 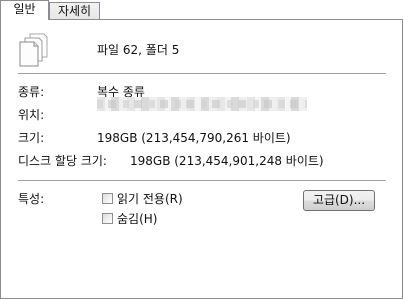 What do you see at coordinates (107, 198) in the screenshot?
I see `read-only-checkbox` at bounding box center [107, 198].